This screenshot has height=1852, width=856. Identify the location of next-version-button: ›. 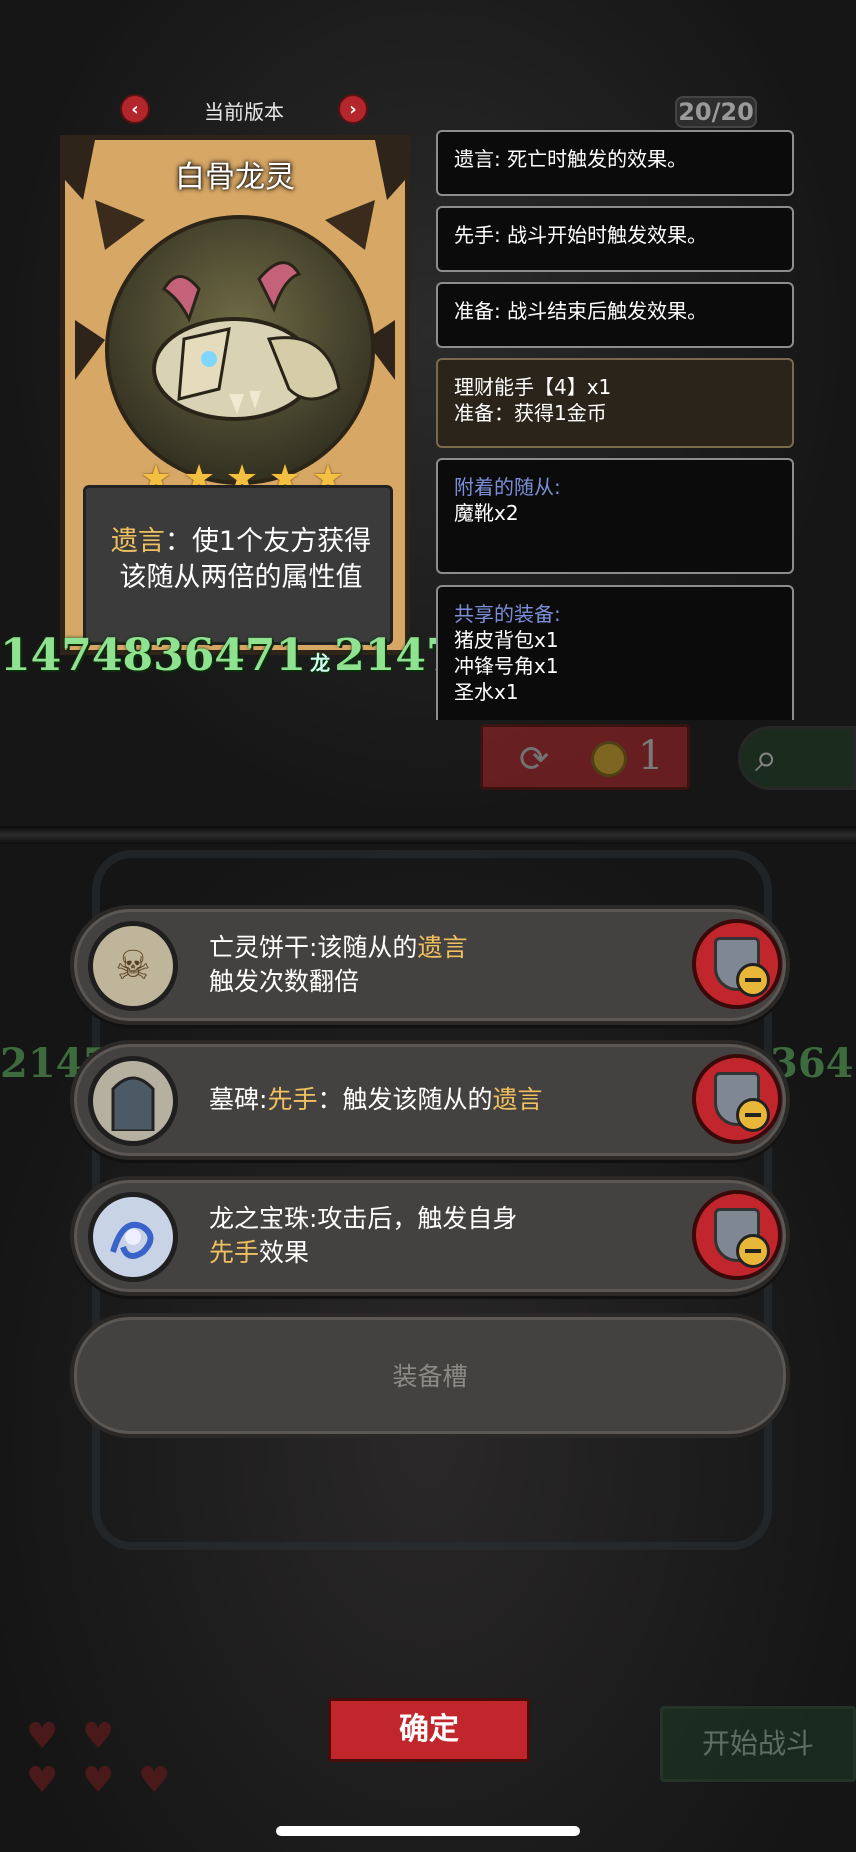
(353, 109).